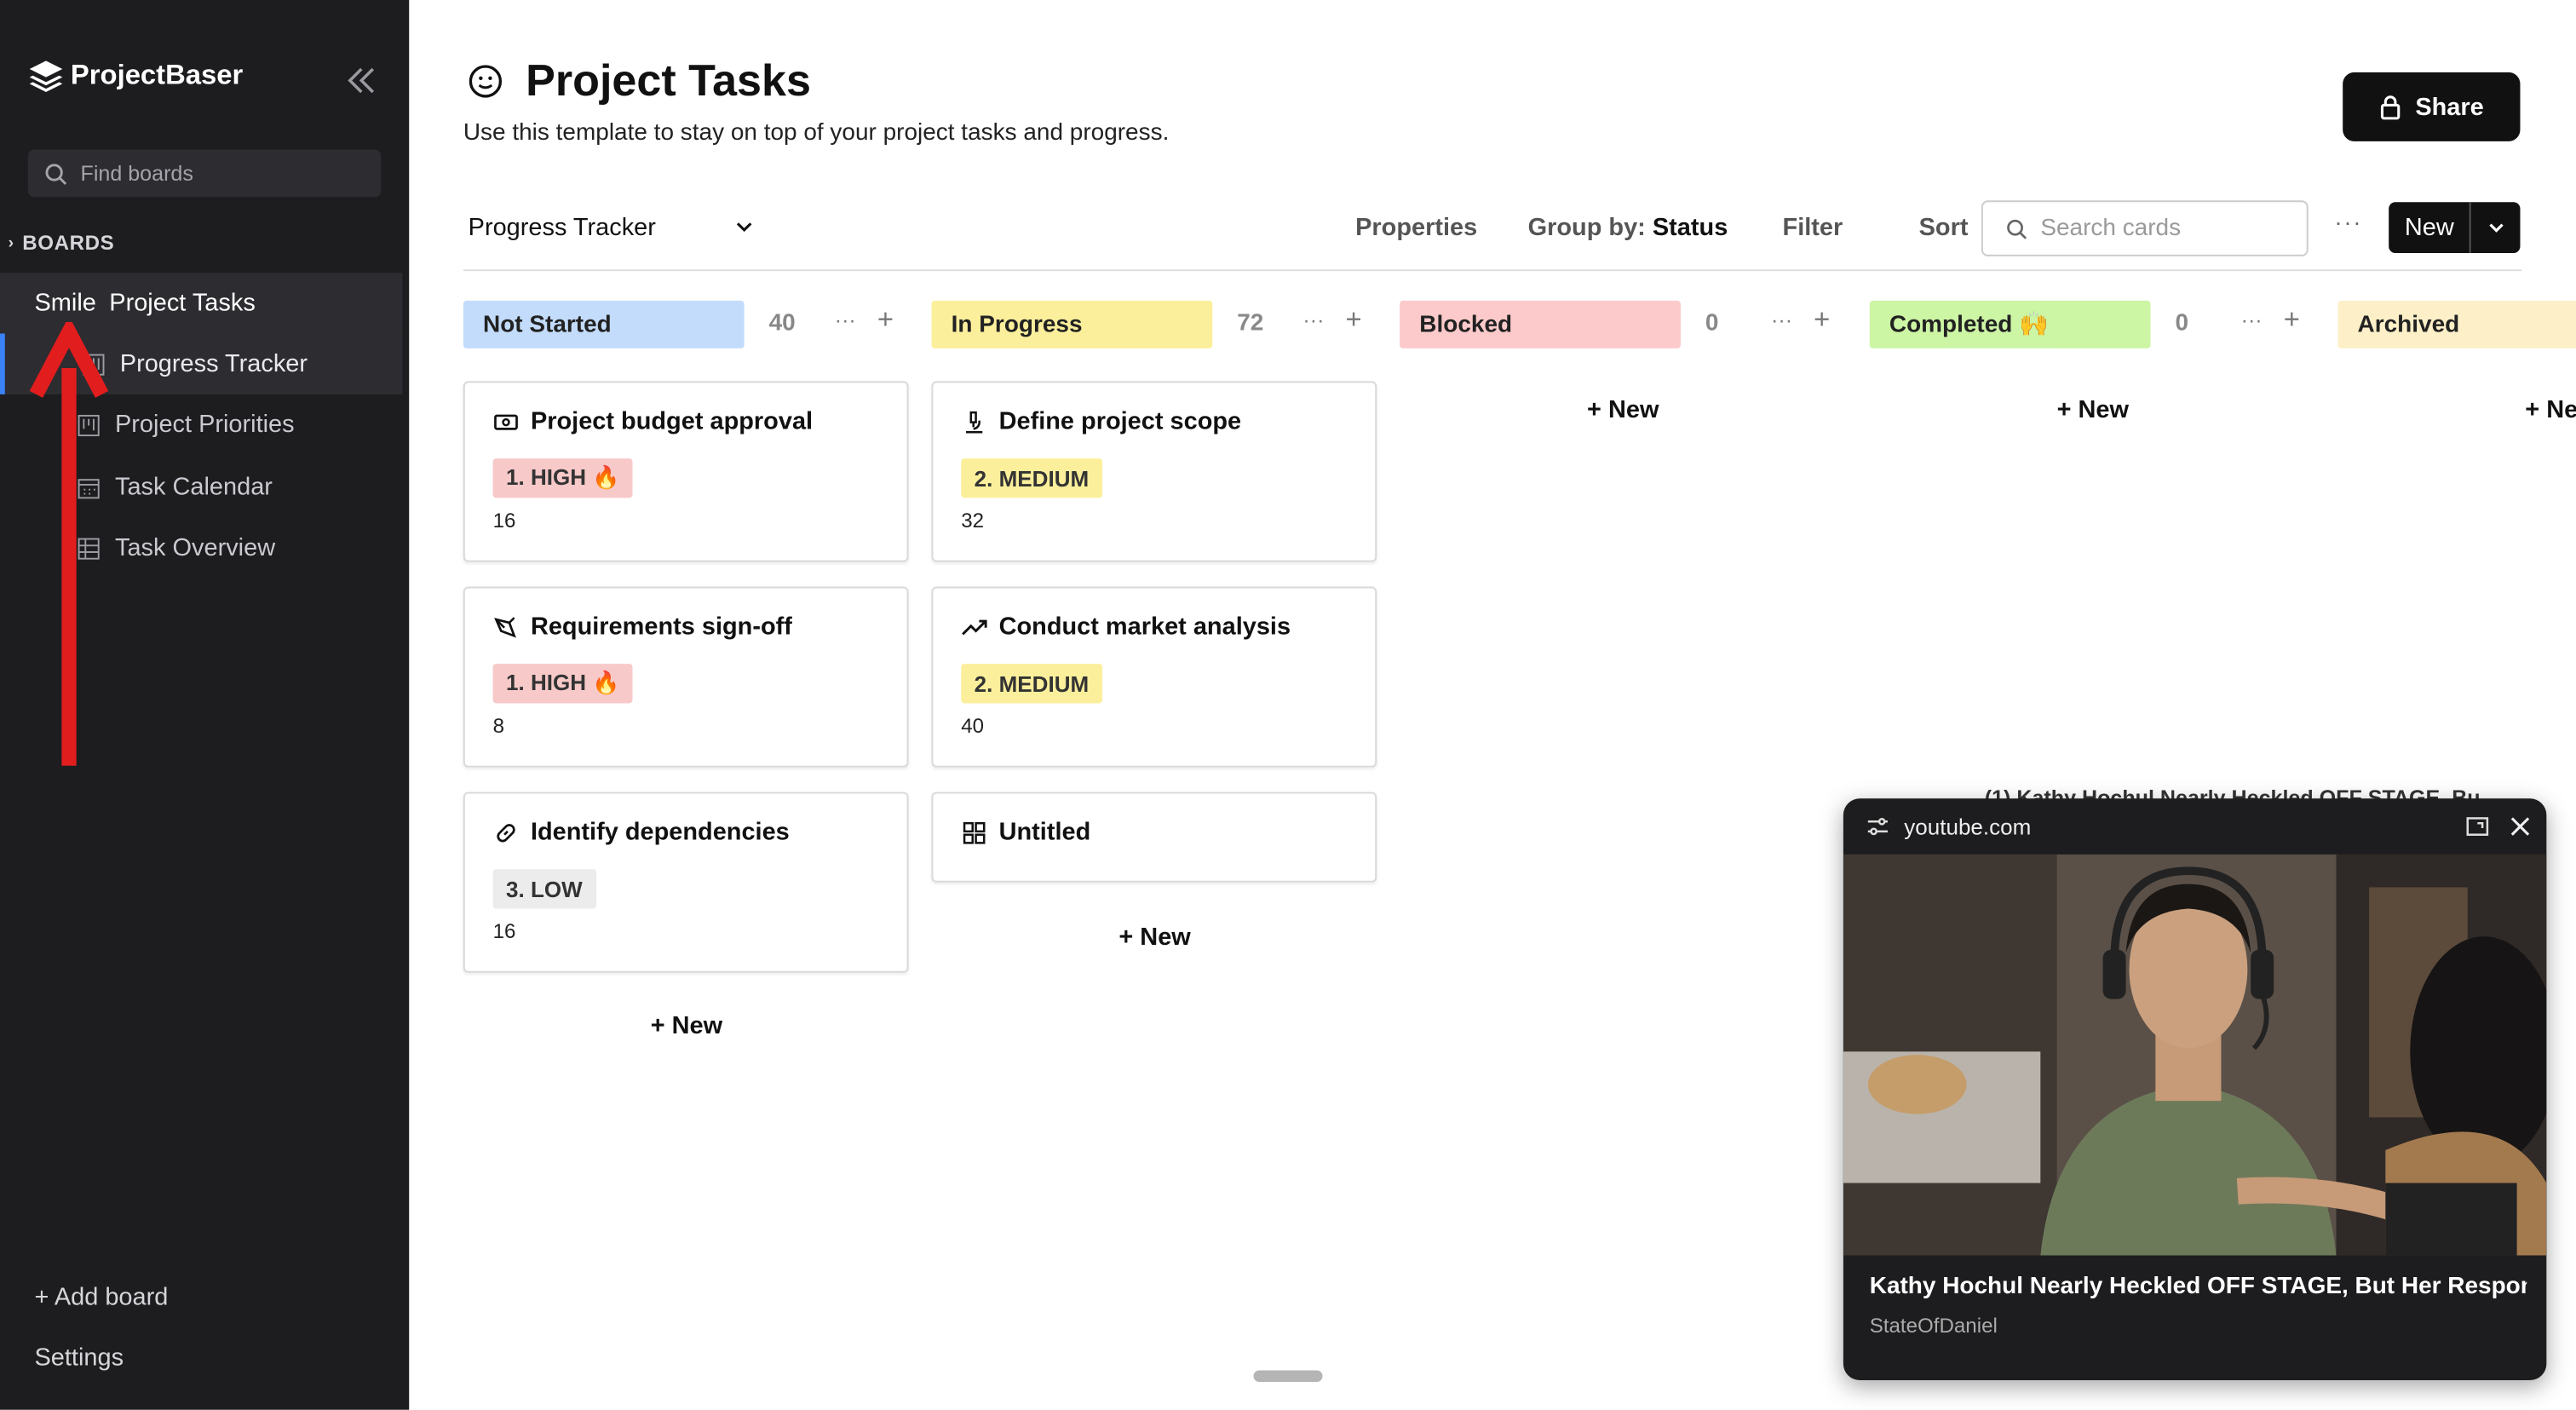 This screenshot has height=1410, width=2576. I want to click on close-icon, so click(2520, 827).